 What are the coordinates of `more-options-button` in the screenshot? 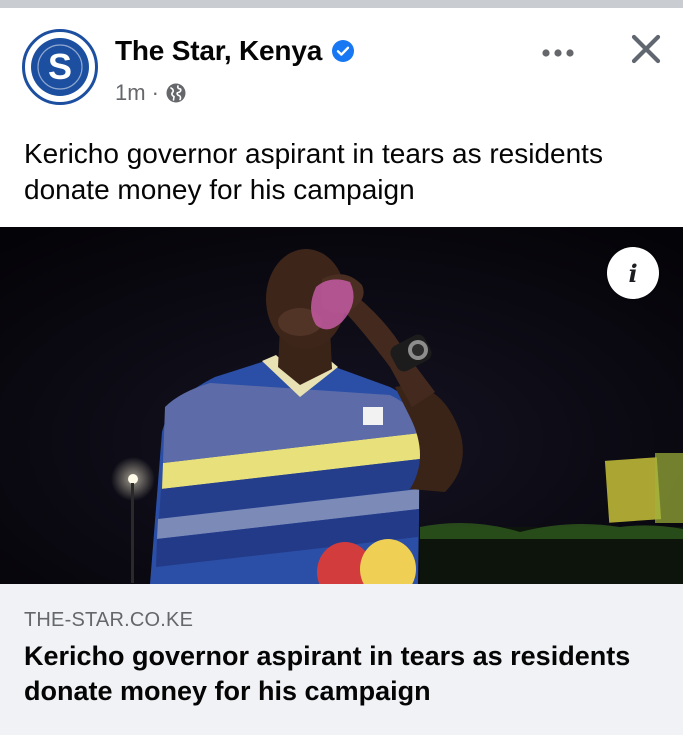 It's located at (558, 53).